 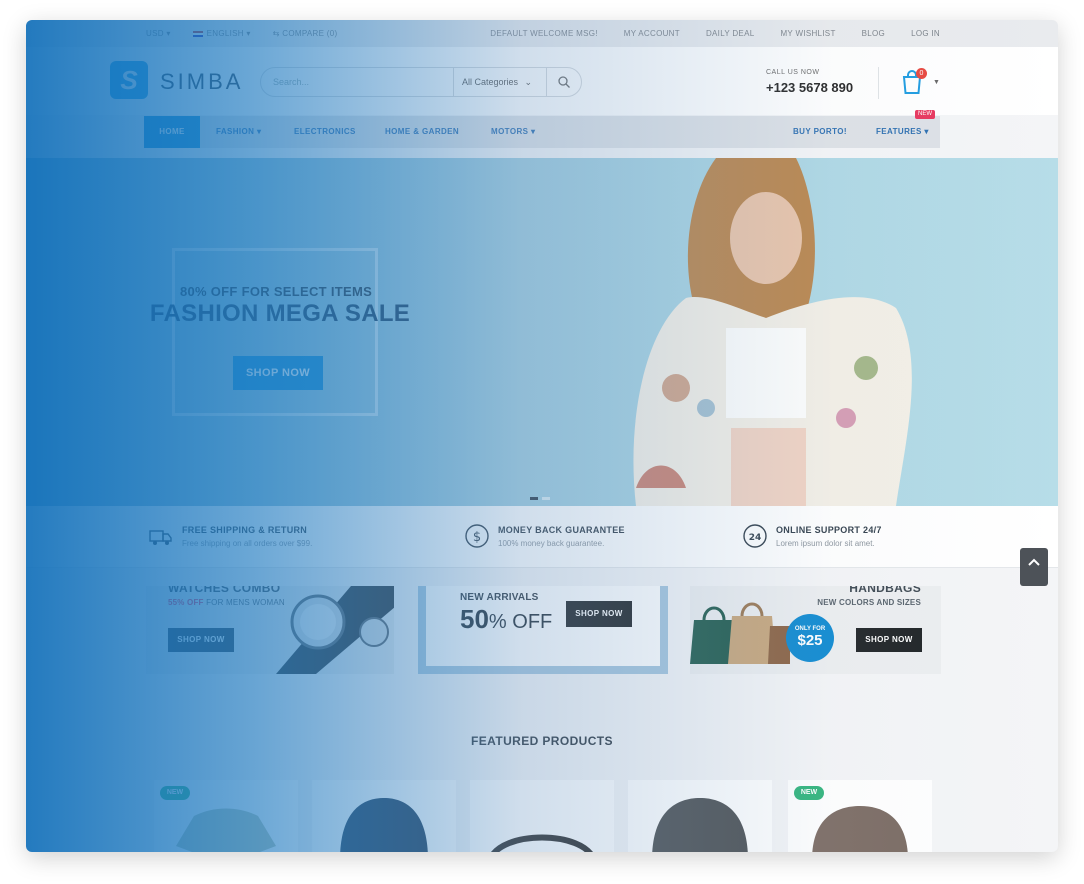 I want to click on nav-item-features: FEATURES ▾, so click(x=902, y=132).